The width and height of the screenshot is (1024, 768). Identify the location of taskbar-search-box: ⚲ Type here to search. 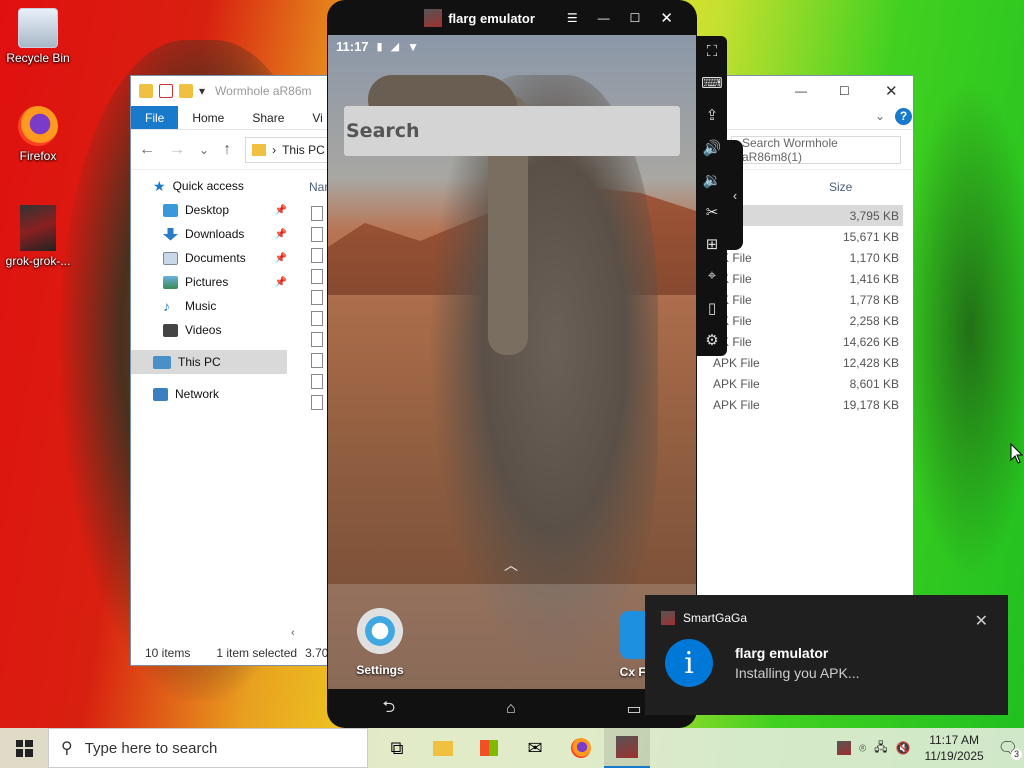
(208, 748).